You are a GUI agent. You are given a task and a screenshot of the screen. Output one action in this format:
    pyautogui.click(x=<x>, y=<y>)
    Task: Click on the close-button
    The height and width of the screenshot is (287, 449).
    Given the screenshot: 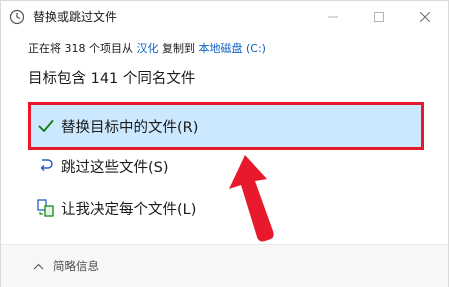 What is the action you would take?
    pyautogui.click(x=425, y=17)
    